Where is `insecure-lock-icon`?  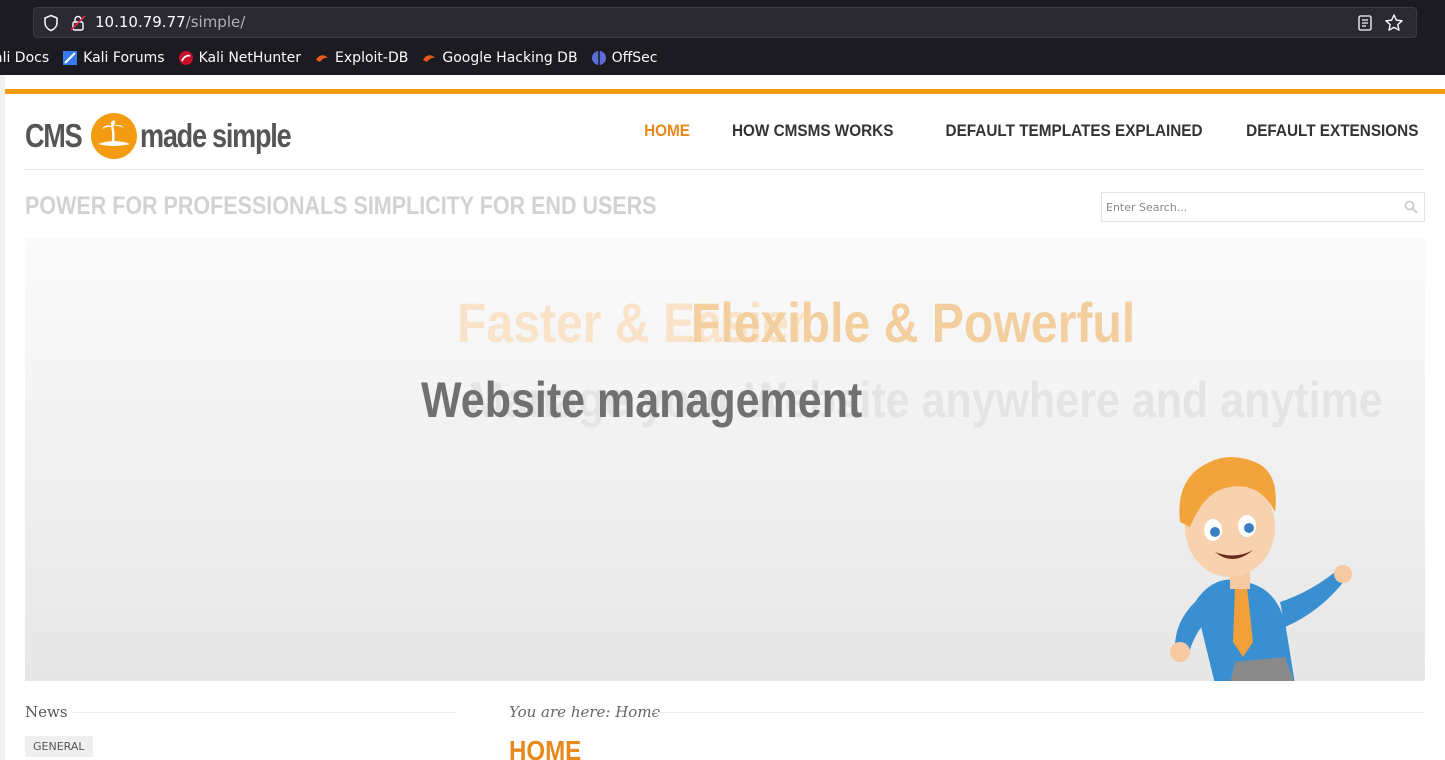 insecure-lock-icon is located at coordinates (78, 23).